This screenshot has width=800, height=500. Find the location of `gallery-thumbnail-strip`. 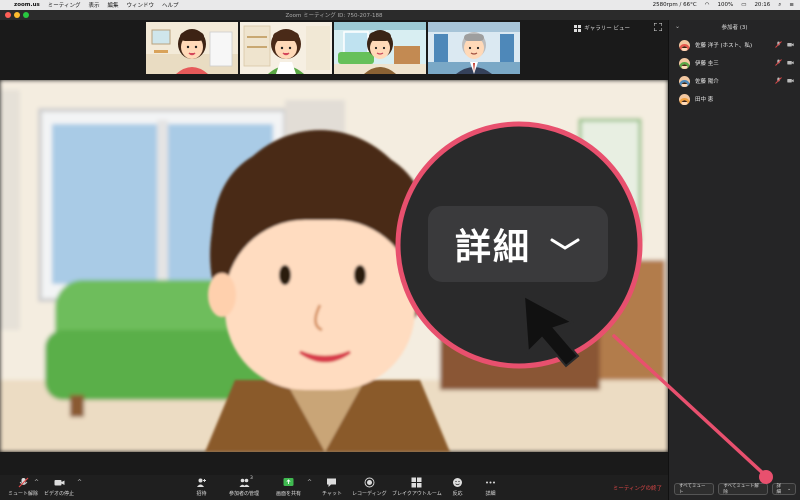

gallery-thumbnail-strip is located at coordinates (333, 48).